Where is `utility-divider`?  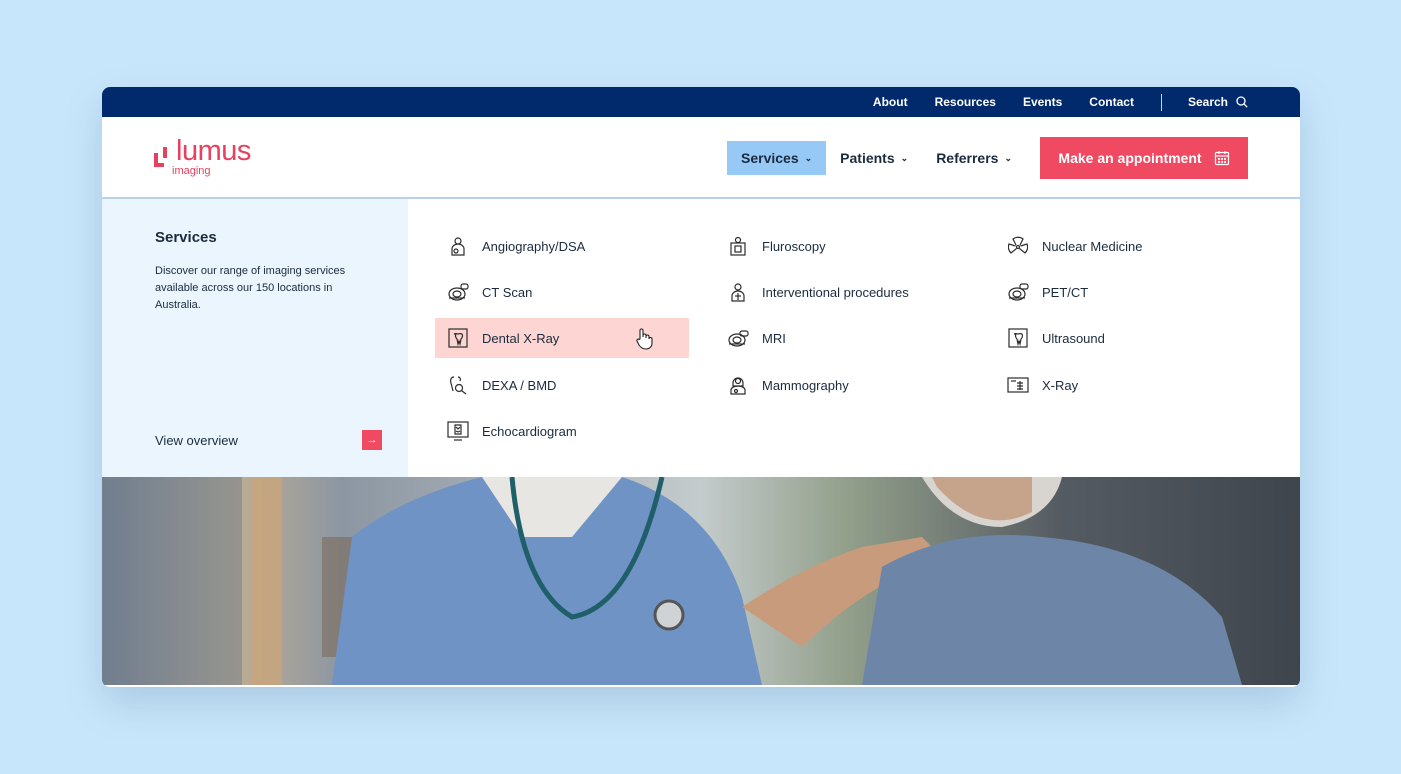
utility-divider is located at coordinates (1161, 102).